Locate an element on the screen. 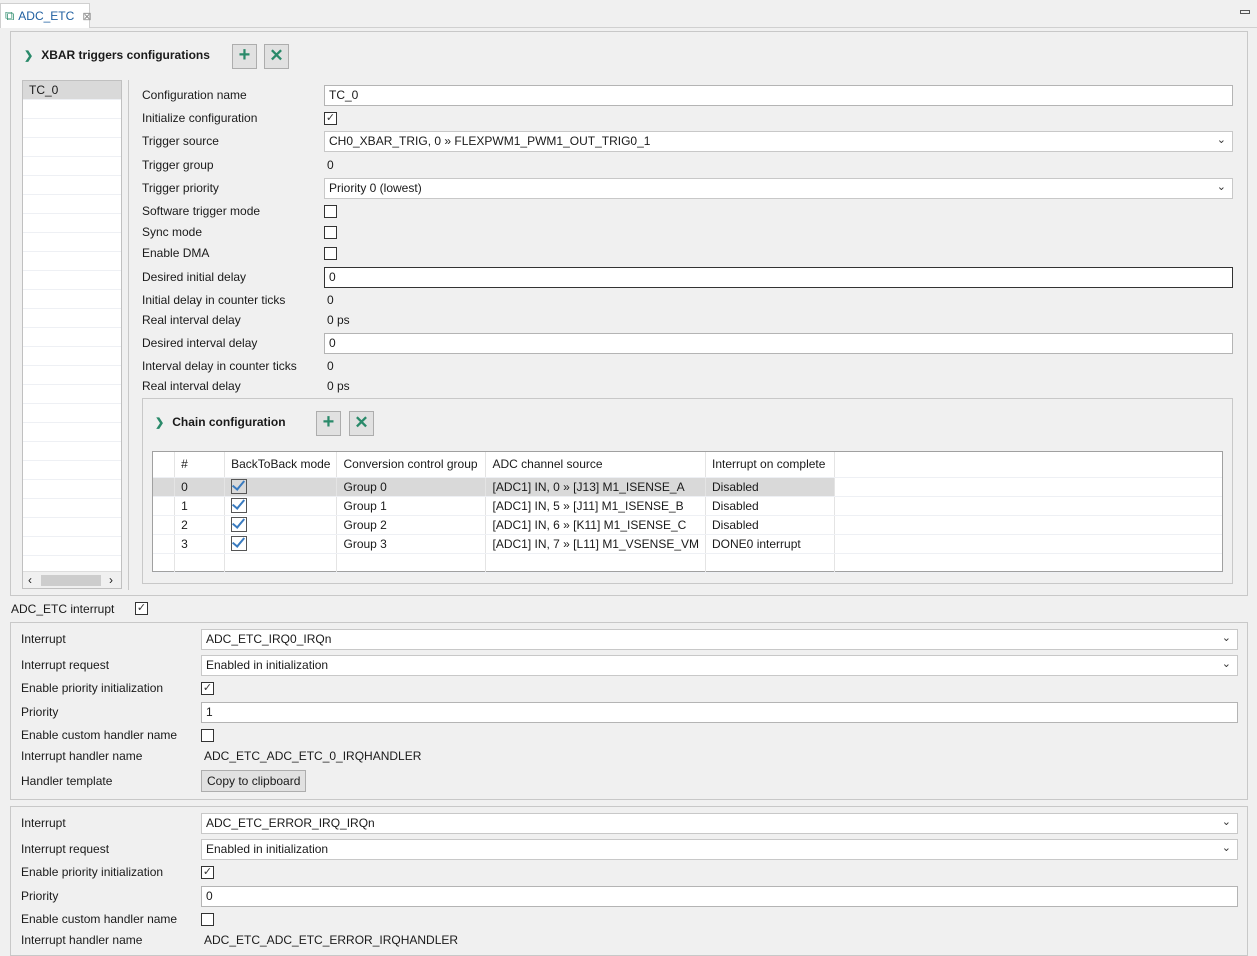 The height and width of the screenshot is (956, 1257). close-tab-icon: ⊠ is located at coordinates (86, 16).